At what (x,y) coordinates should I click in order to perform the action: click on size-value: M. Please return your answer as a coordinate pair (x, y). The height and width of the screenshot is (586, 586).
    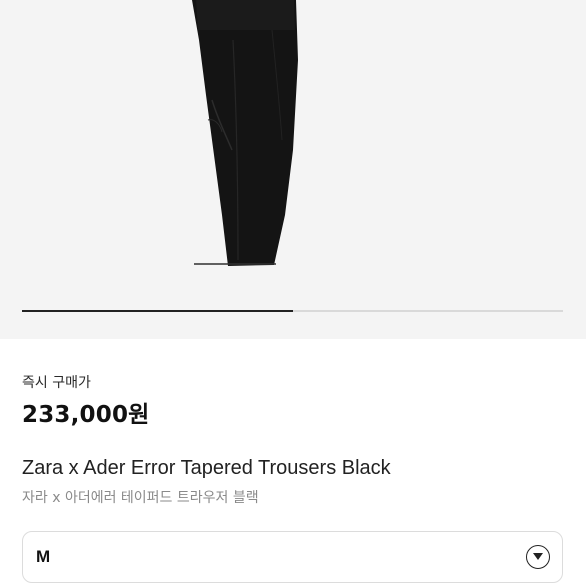
    Looking at the image, I should click on (43, 556).